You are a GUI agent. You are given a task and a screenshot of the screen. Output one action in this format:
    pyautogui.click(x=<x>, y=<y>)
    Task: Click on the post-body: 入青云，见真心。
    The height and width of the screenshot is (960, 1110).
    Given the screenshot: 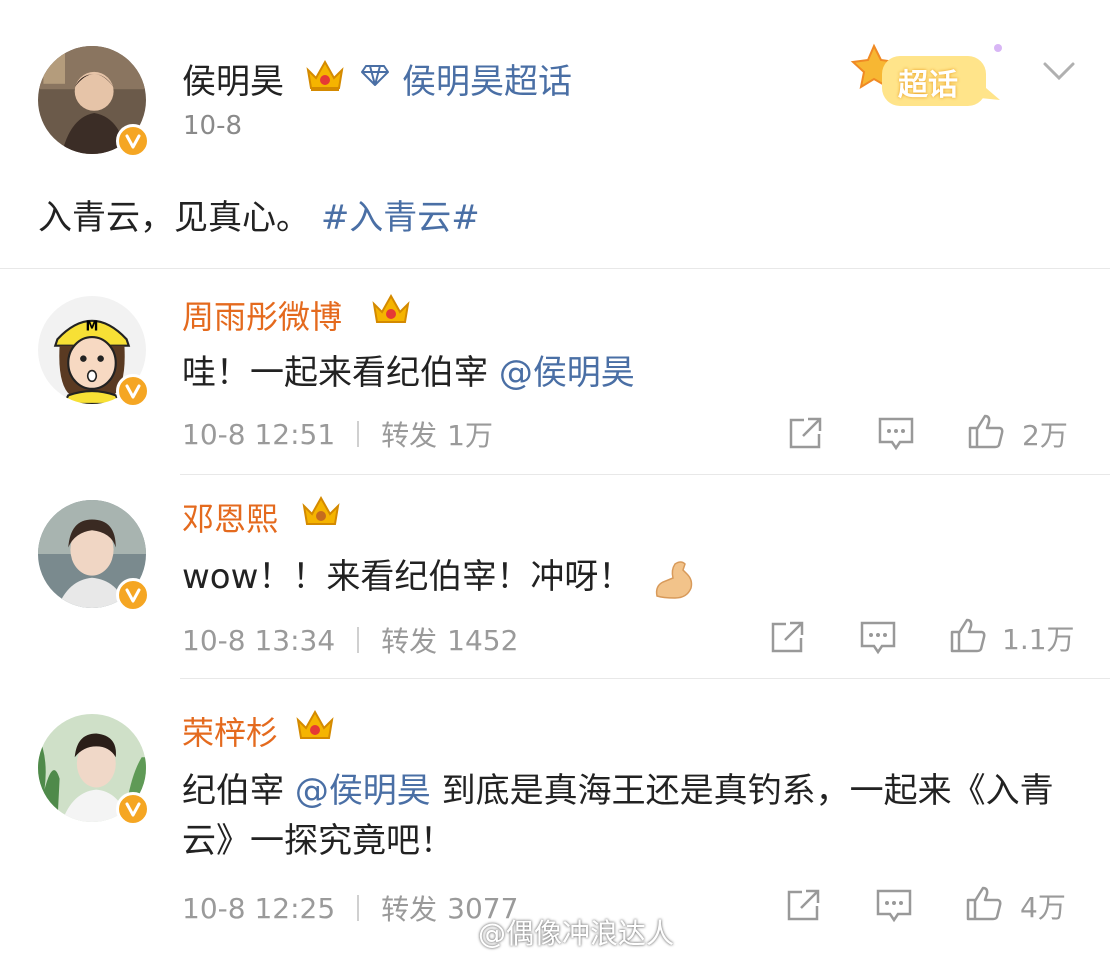 What is the action you would take?
    pyautogui.click(x=174, y=218)
    